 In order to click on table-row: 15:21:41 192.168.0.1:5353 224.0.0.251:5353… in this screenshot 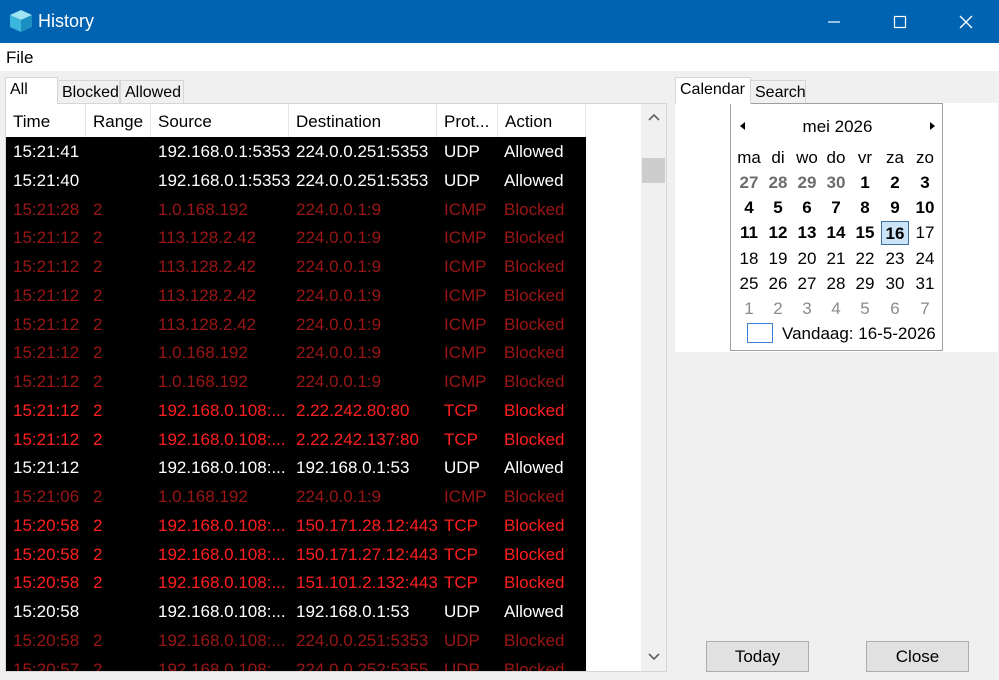, I will do `click(296, 151)`.